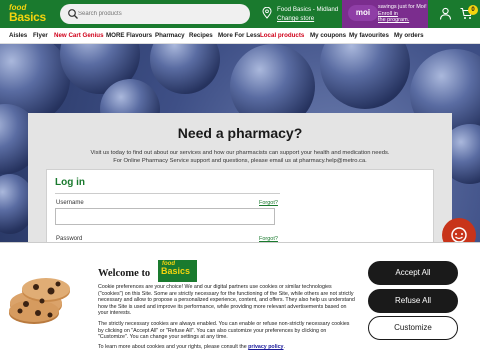 The image size is (480, 360). I want to click on cookie-banner-title: Welcome to, so click(124, 273).